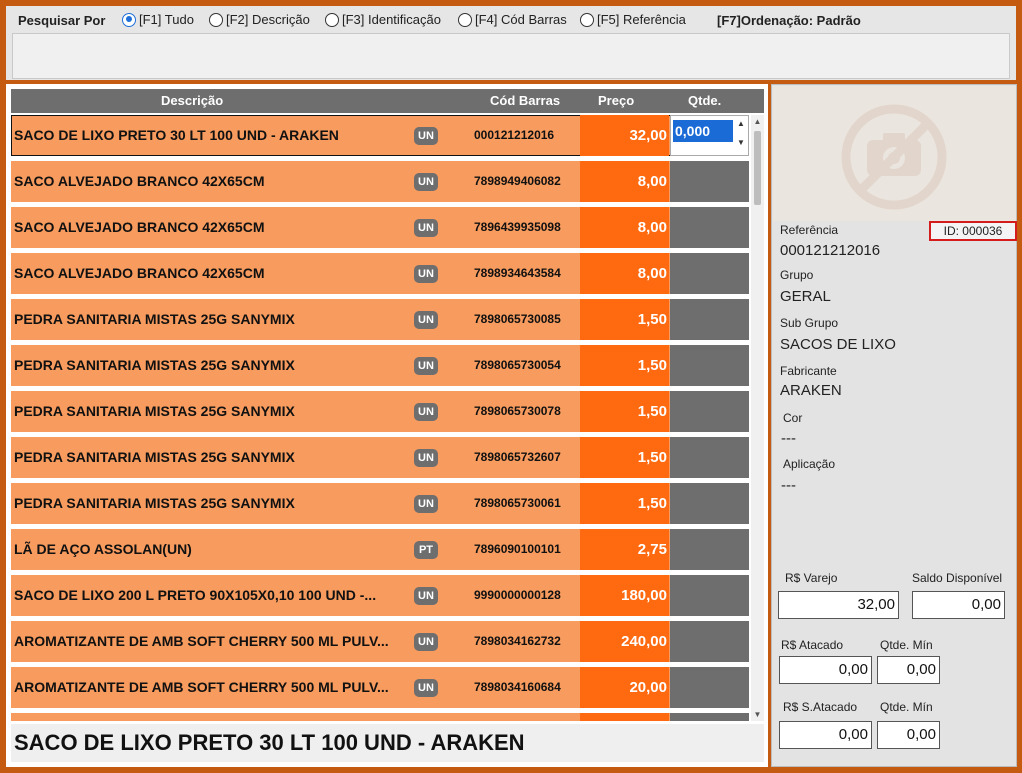 The height and width of the screenshot is (773, 1022). I want to click on radio-description-label: [F2] Descrição, so click(268, 19).